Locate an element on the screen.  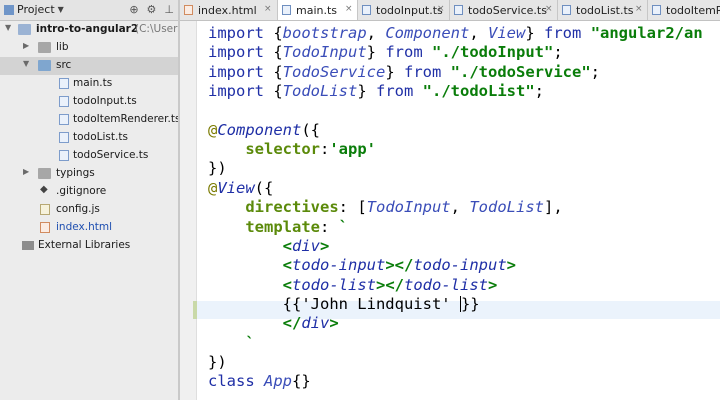
code-line: @View({ is located at coordinates (240, 188).